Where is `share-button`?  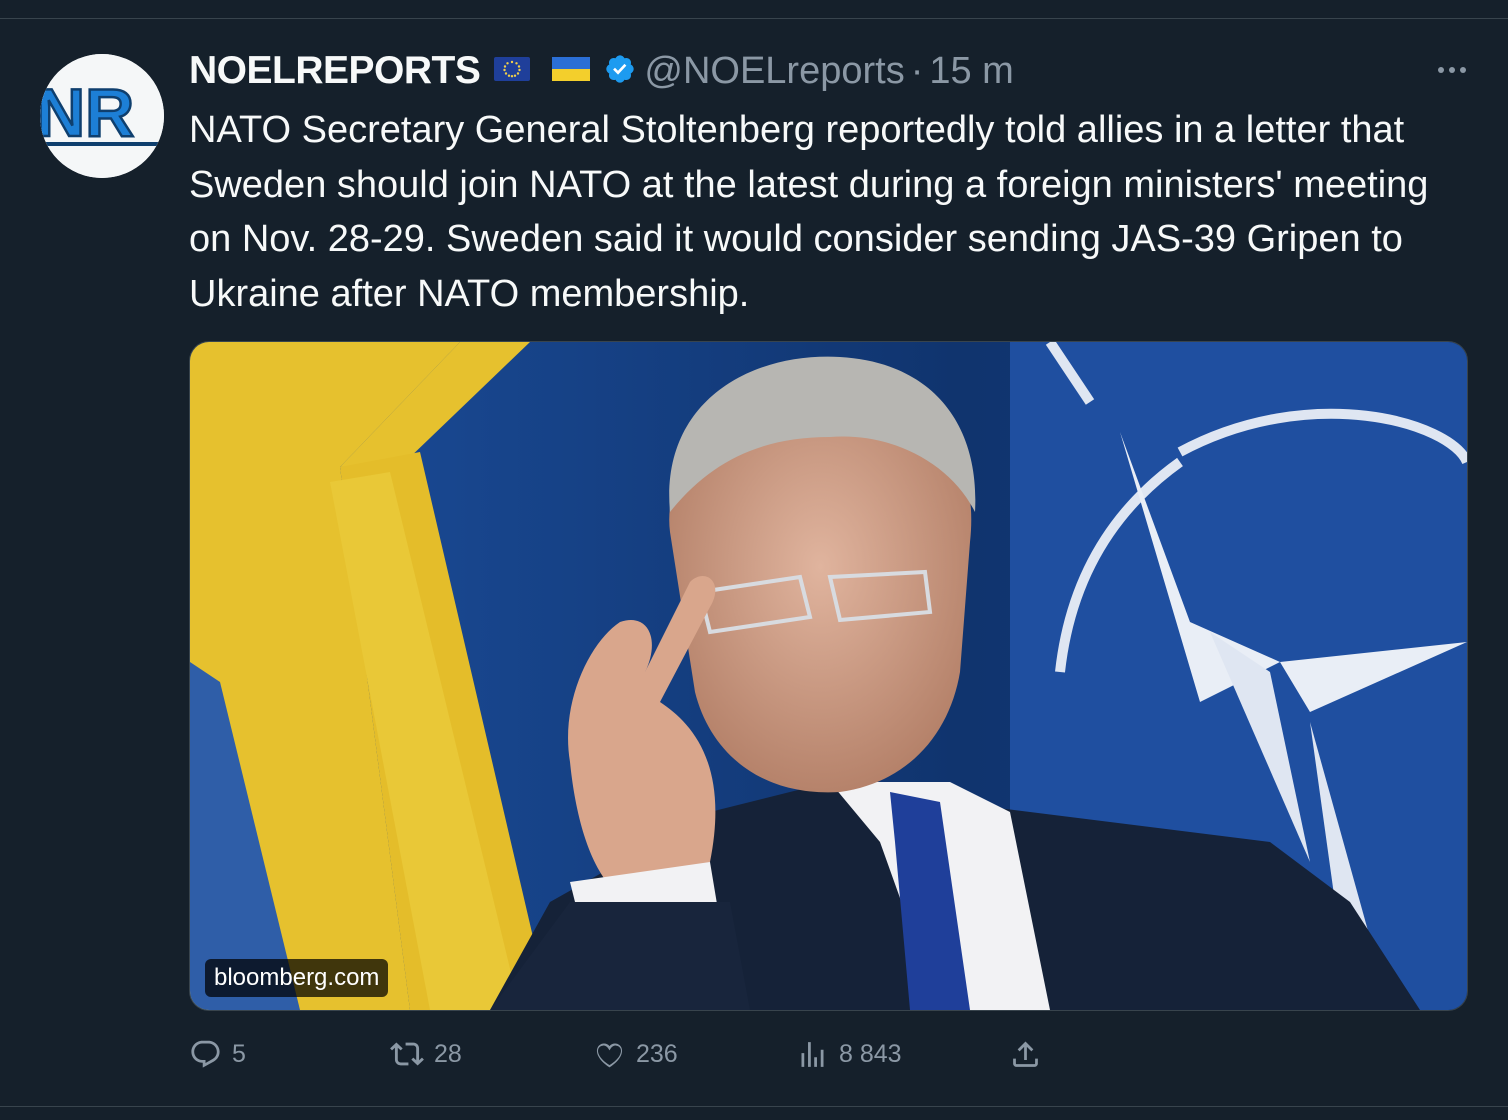
share-button is located at coordinates (1025, 1054).